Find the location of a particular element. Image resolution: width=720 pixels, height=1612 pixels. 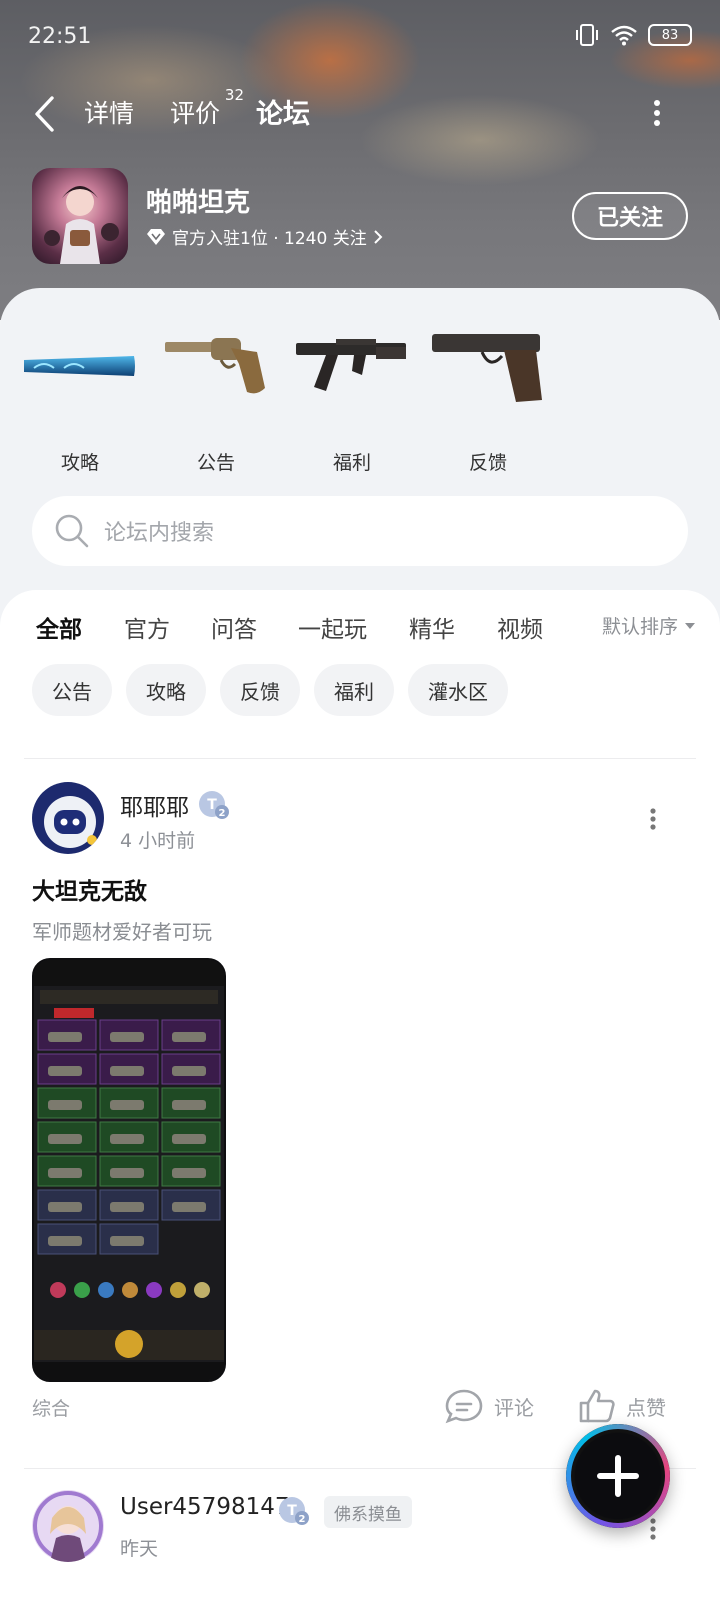

search-icon is located at coordinates (72, 531).